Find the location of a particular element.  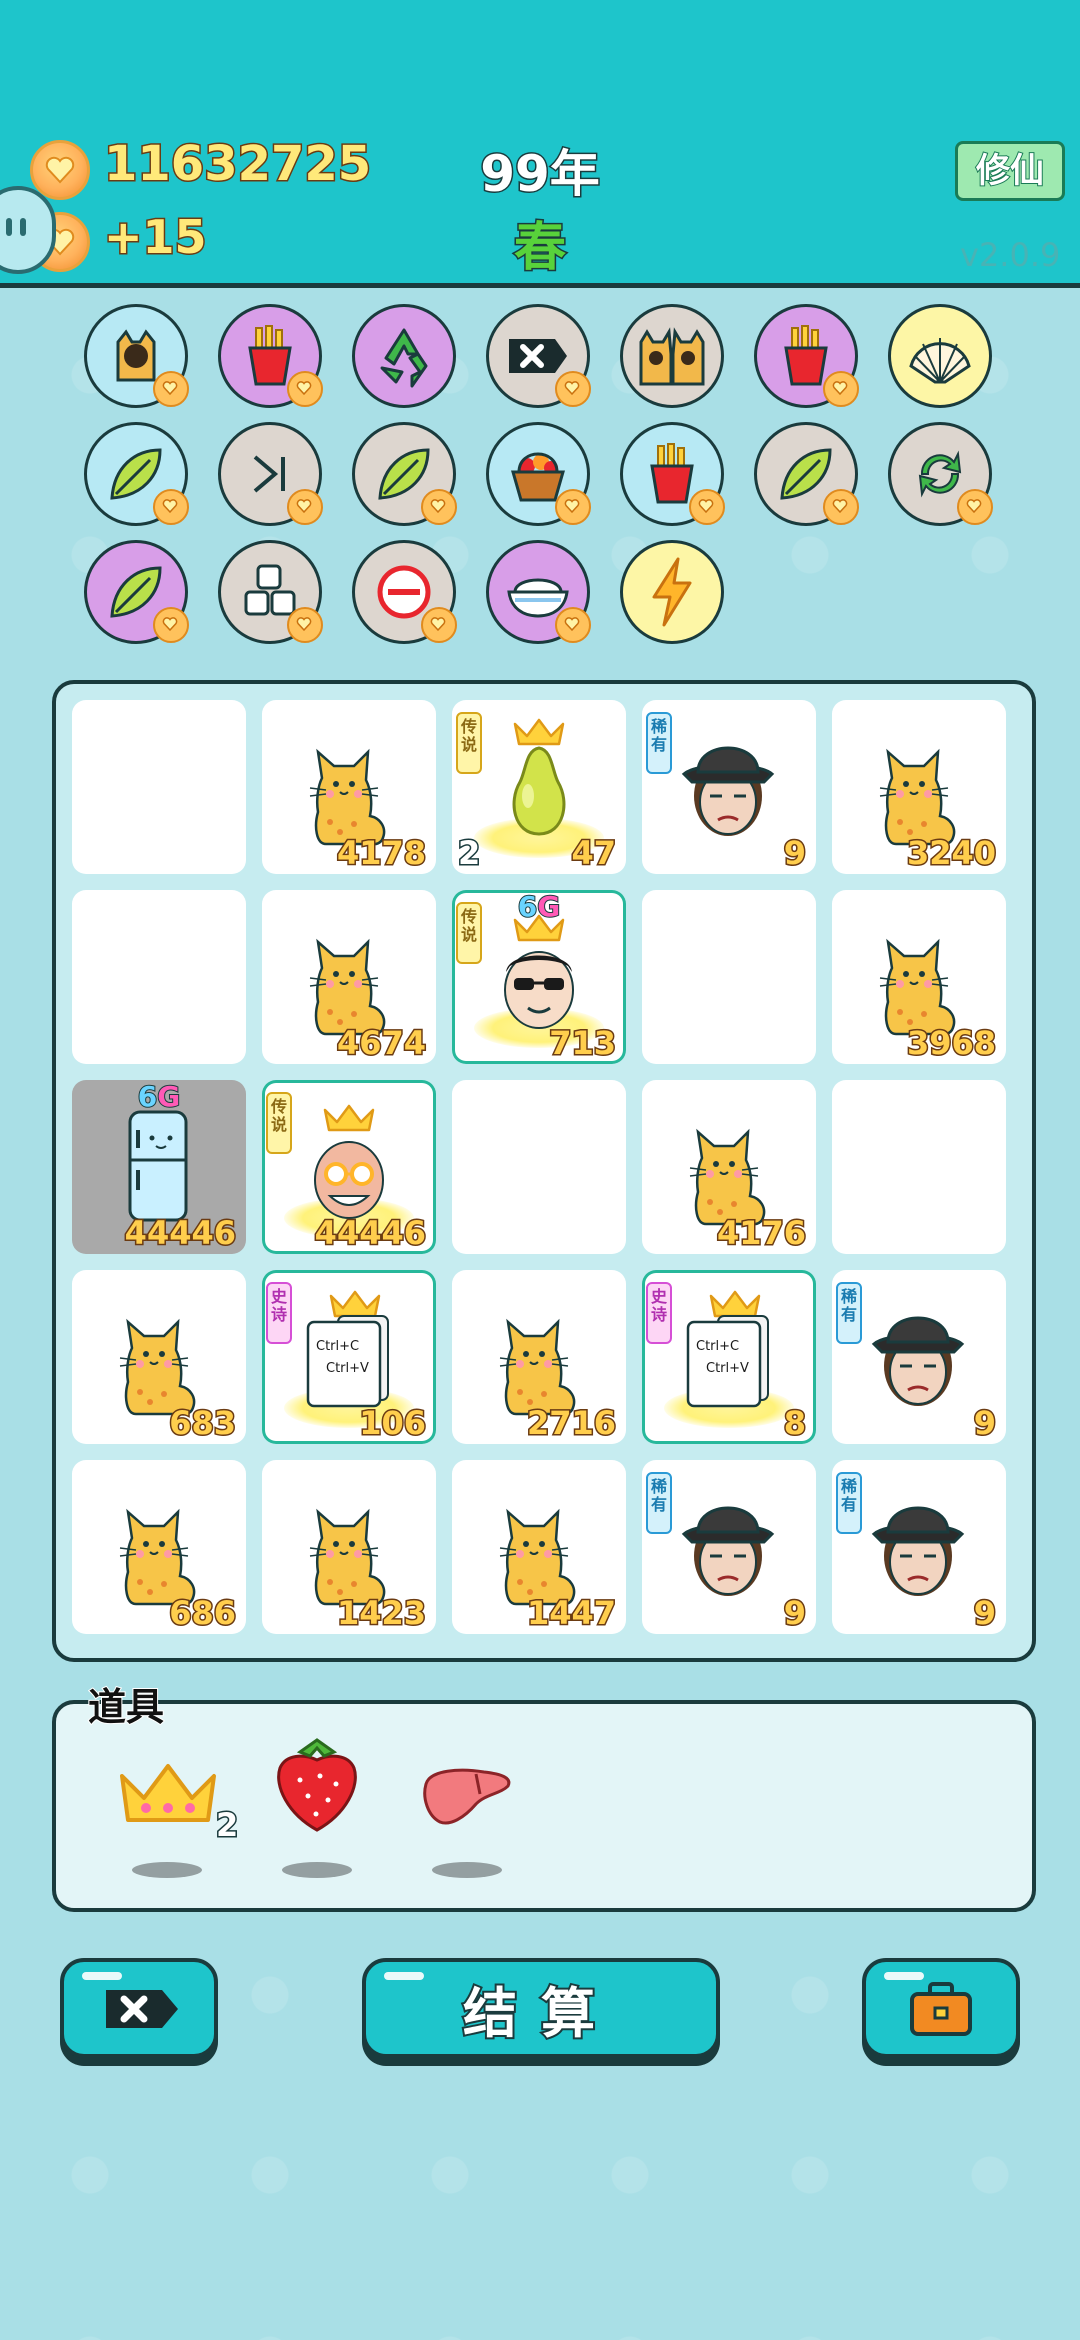

board-slot-cat: 4674 is located at coordinates (349, 977).